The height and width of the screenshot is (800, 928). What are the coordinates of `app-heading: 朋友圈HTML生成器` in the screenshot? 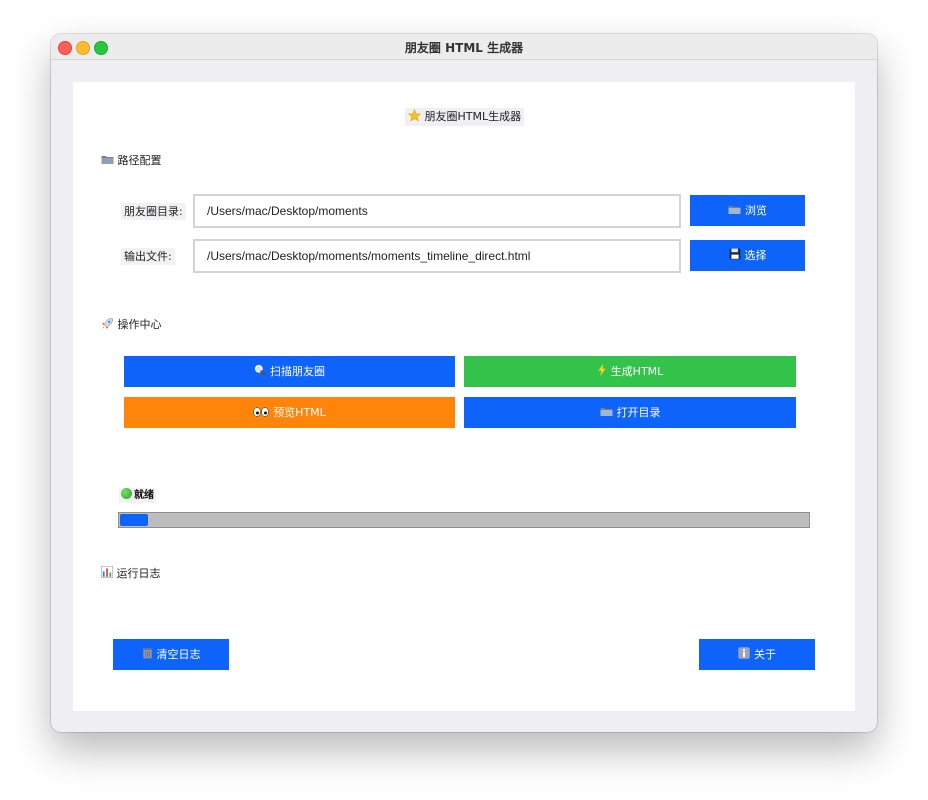 It's located at (465, 117).